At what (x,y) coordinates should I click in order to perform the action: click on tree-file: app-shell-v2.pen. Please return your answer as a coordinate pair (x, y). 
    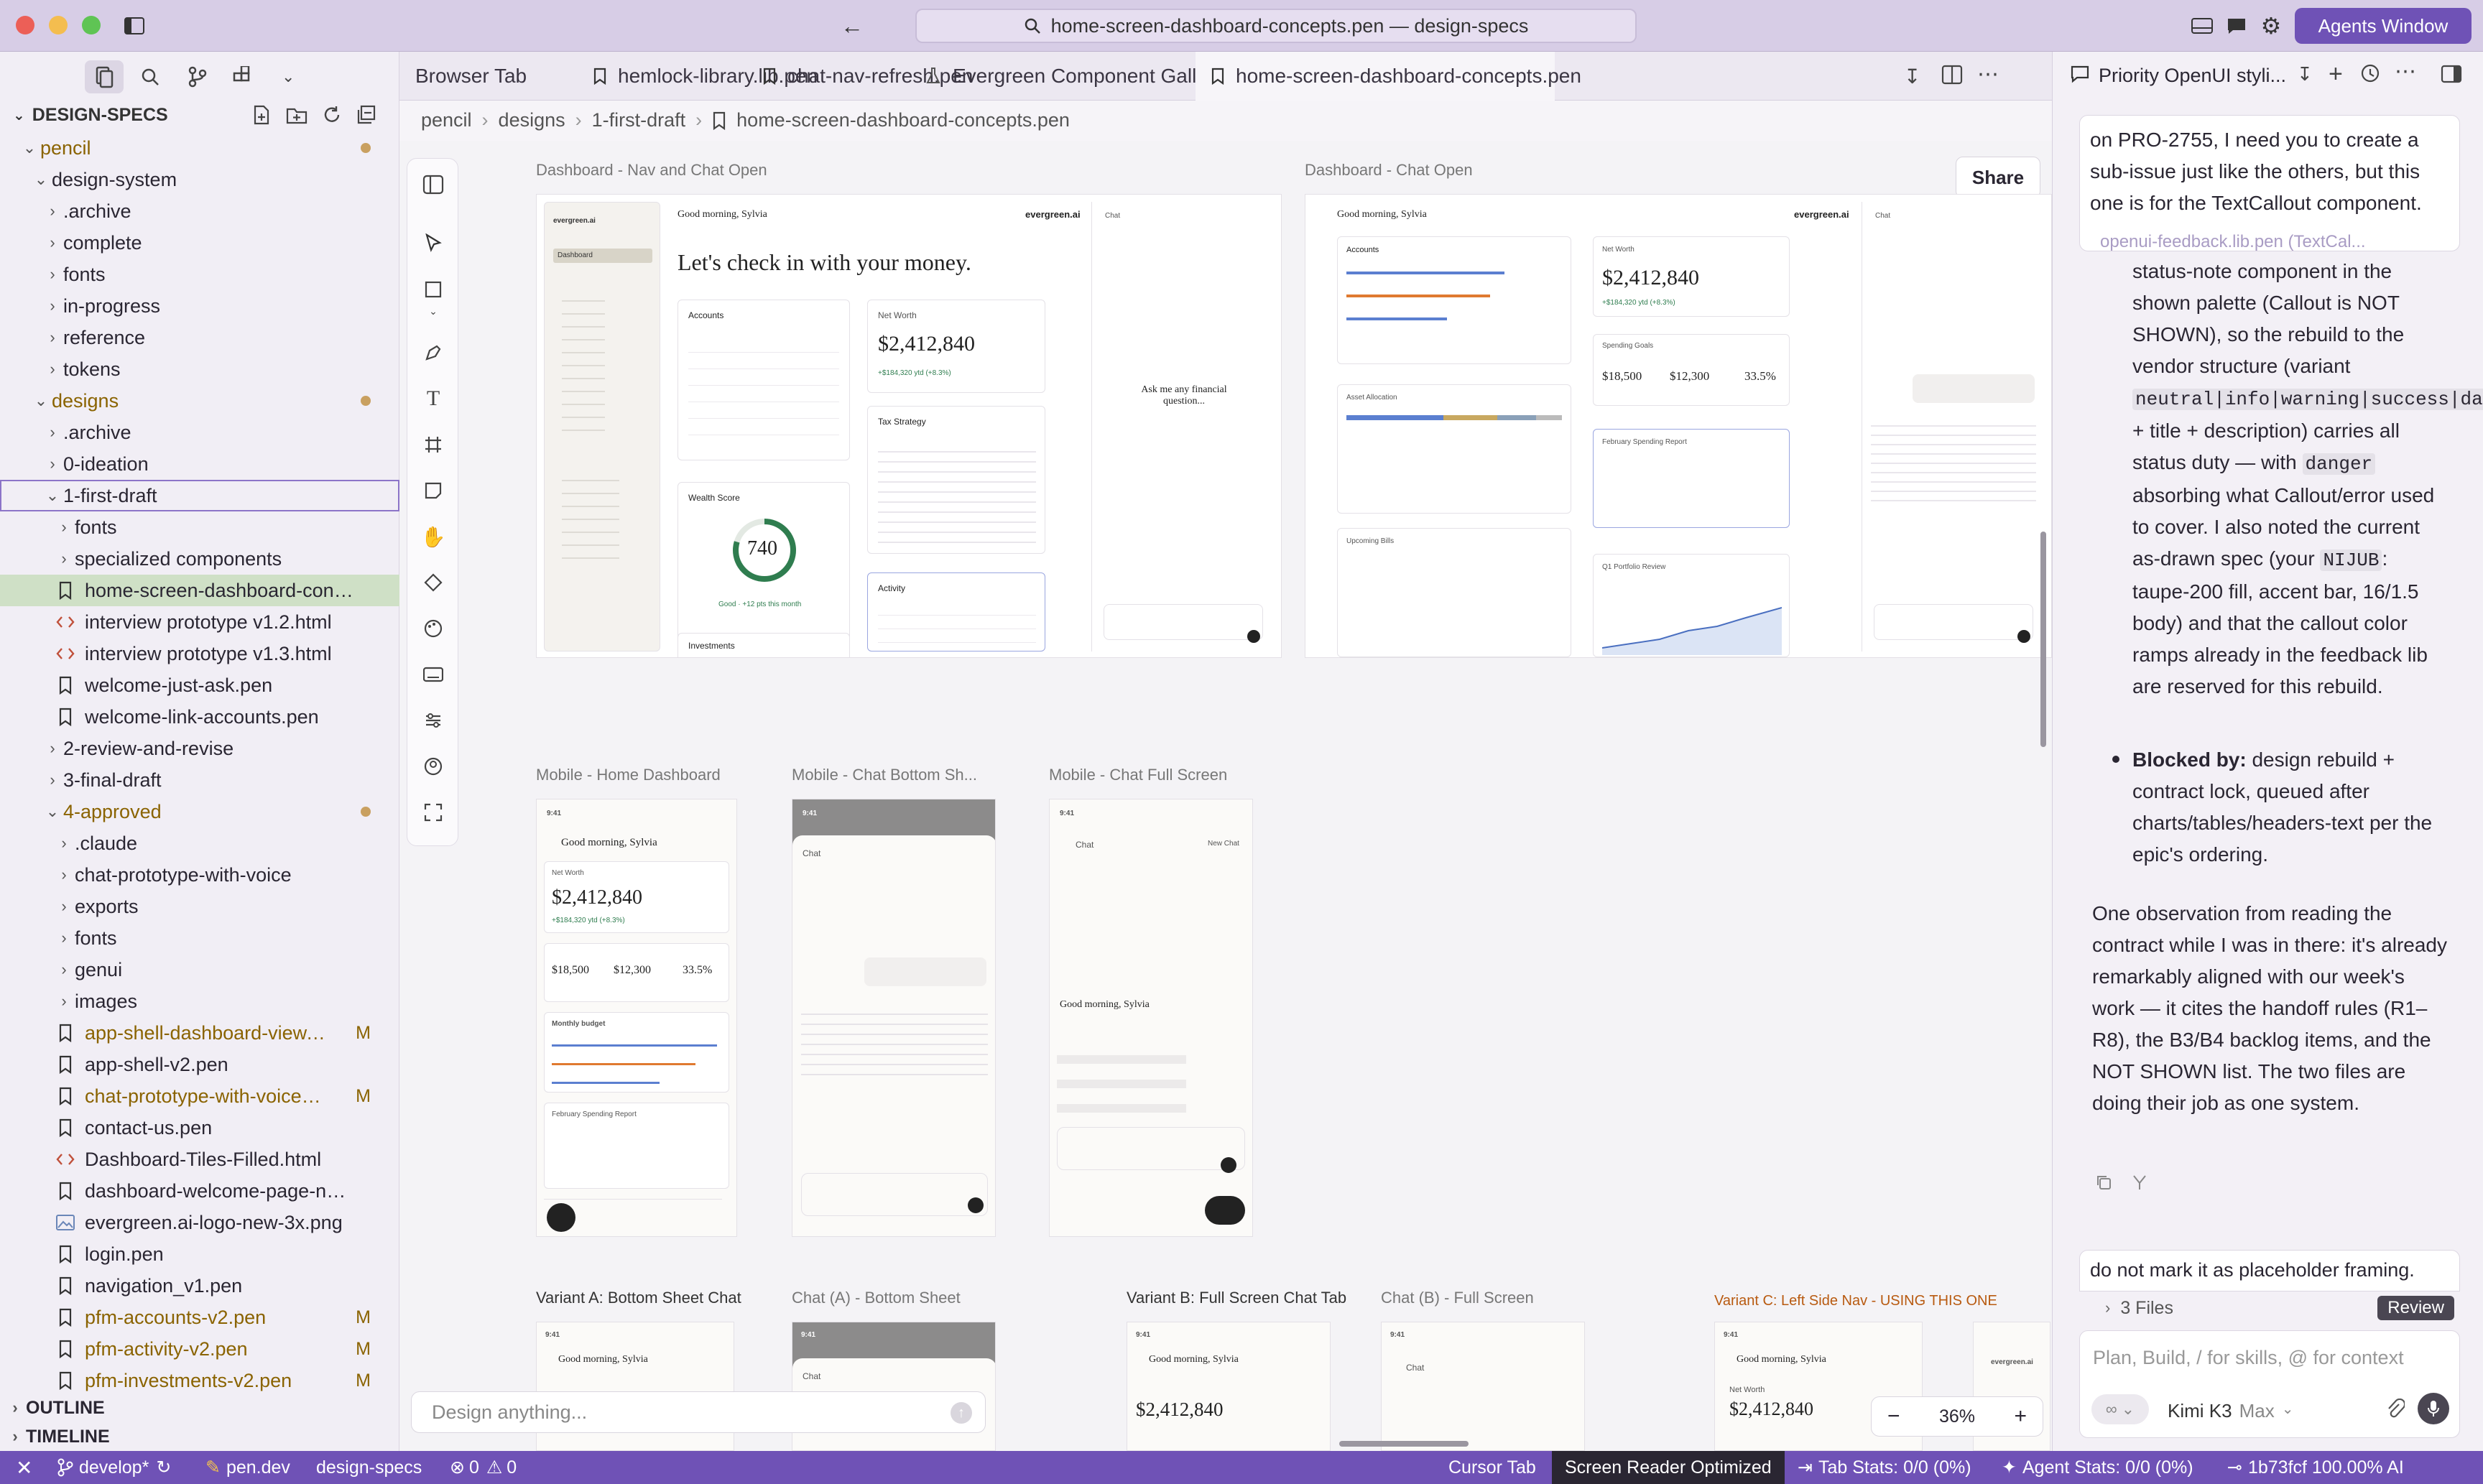
    Looking at the image, I should click on (199, 1064).